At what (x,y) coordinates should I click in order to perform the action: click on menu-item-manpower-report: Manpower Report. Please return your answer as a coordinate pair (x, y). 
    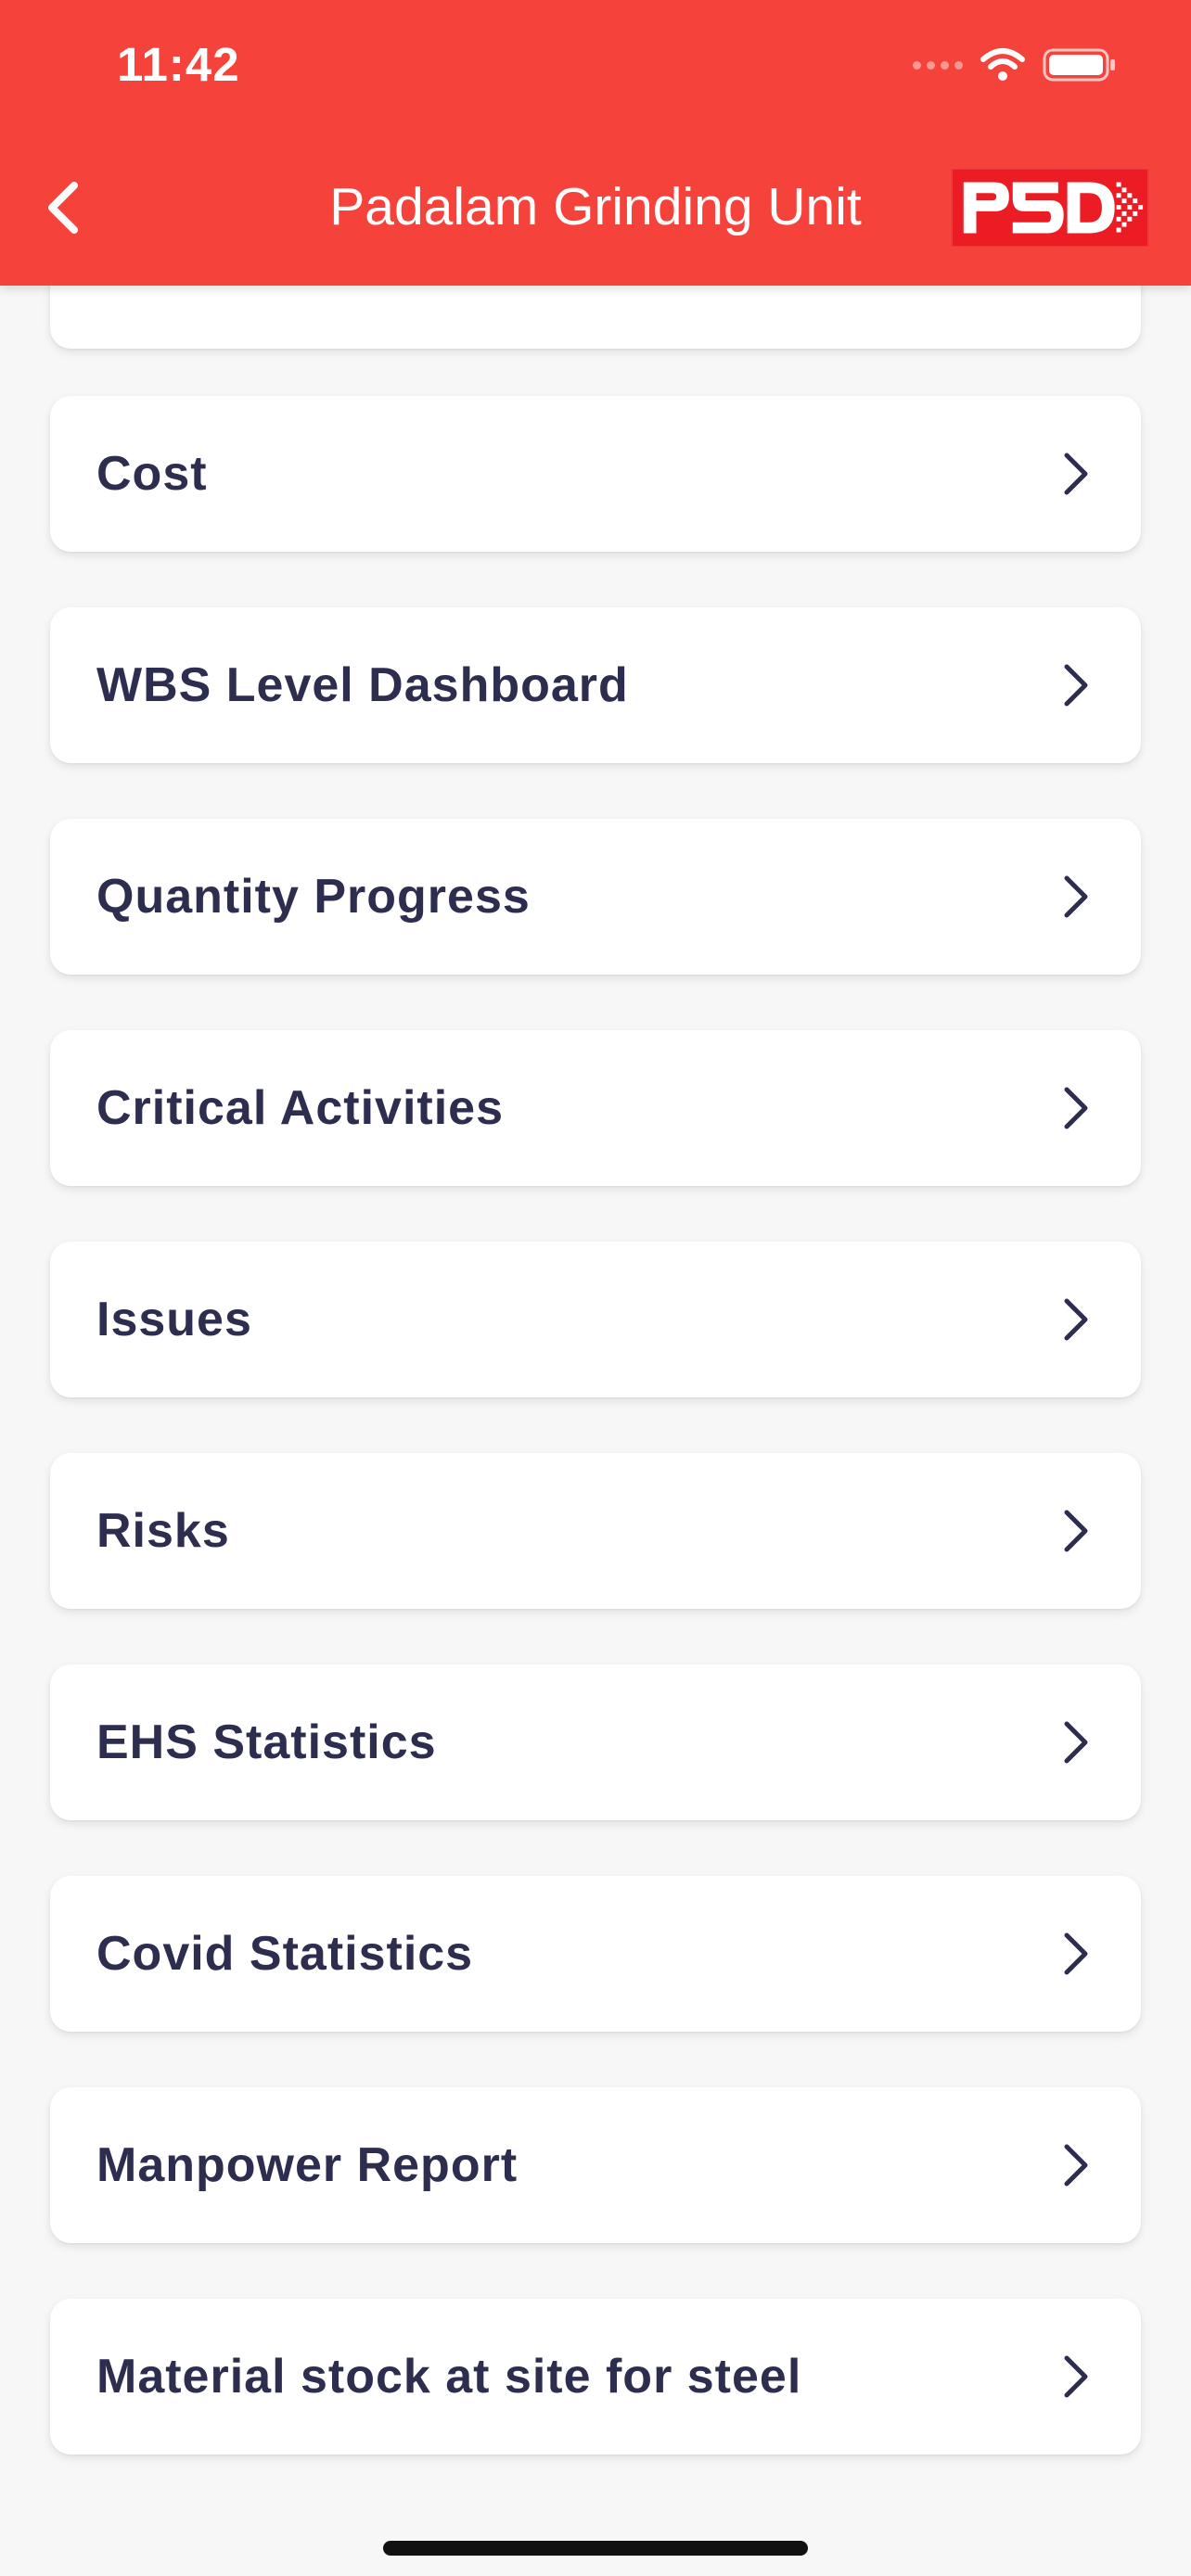
    Looking at the image, I should click on (595, 2165).